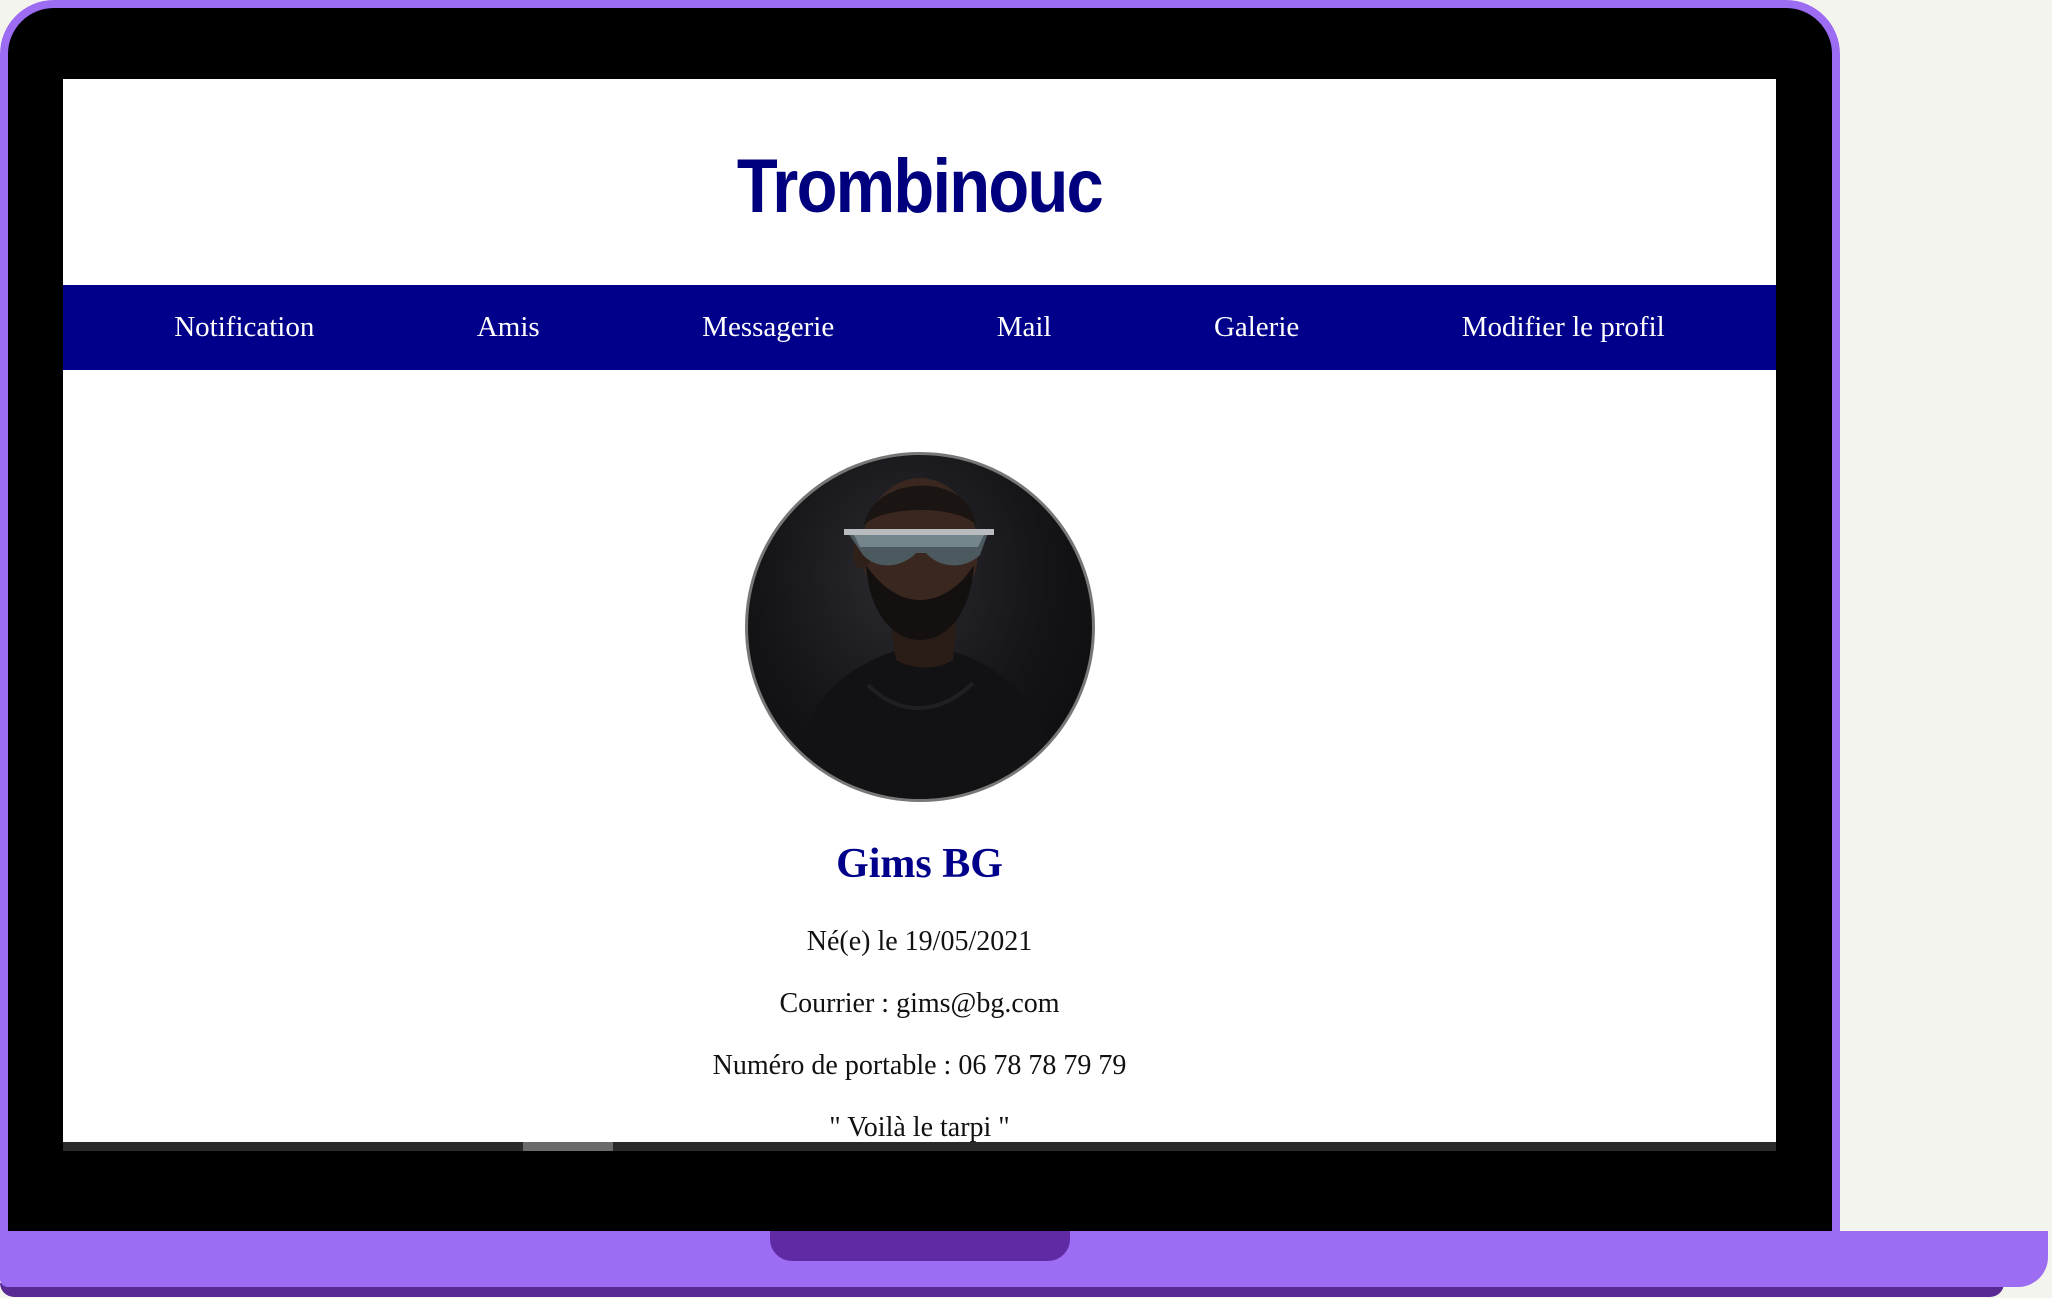  Describe the element at coordinates (919, 941) in the screenshot. I see `profile-birthdate: Né(e) le 19/05/2021` at that location.